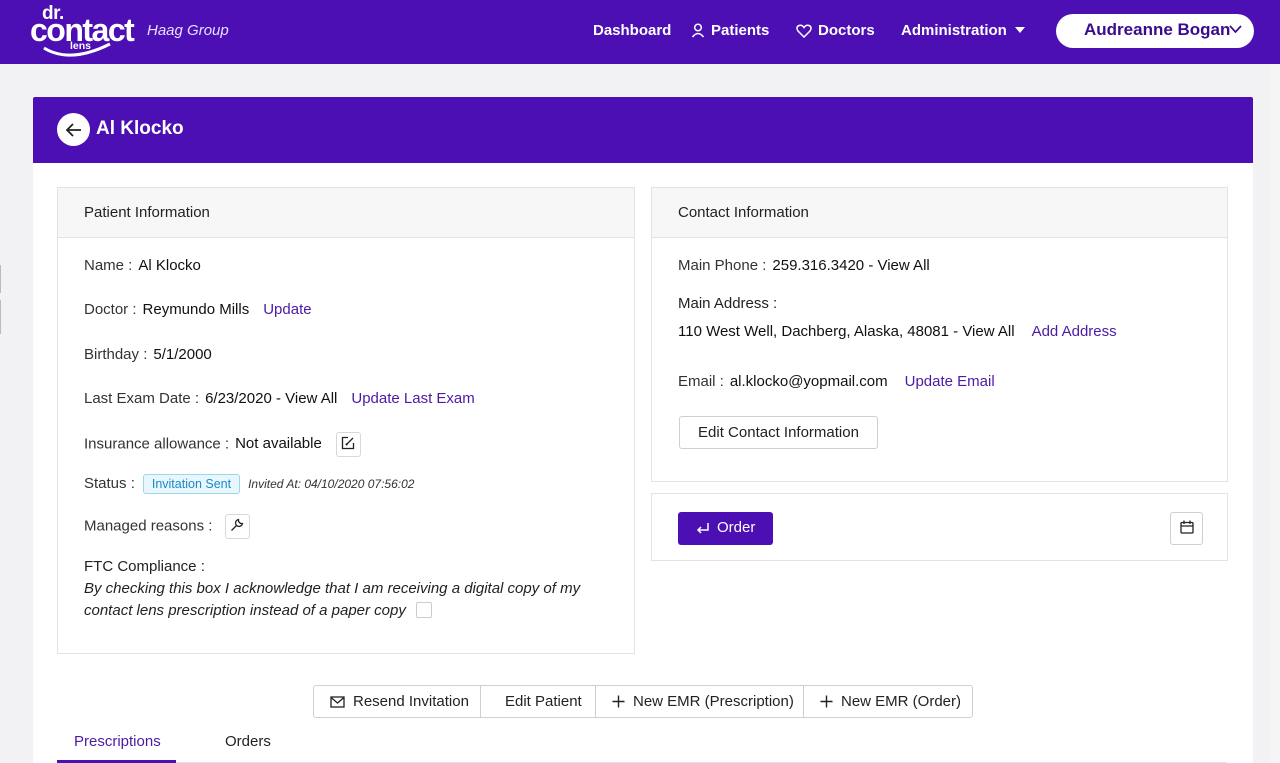  Describe the element at coordinates (271, 398) in the screenshot. I see `last-exam-value: 6/23/2020 - View All` at that location.